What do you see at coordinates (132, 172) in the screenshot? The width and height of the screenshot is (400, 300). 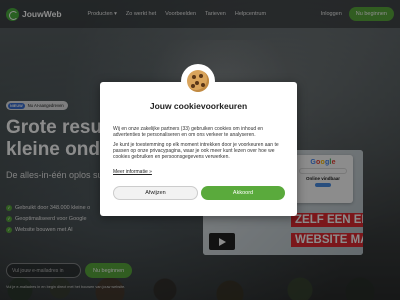 I see `more-info-link: Meer informatie »` at bounding box center [132, 172].